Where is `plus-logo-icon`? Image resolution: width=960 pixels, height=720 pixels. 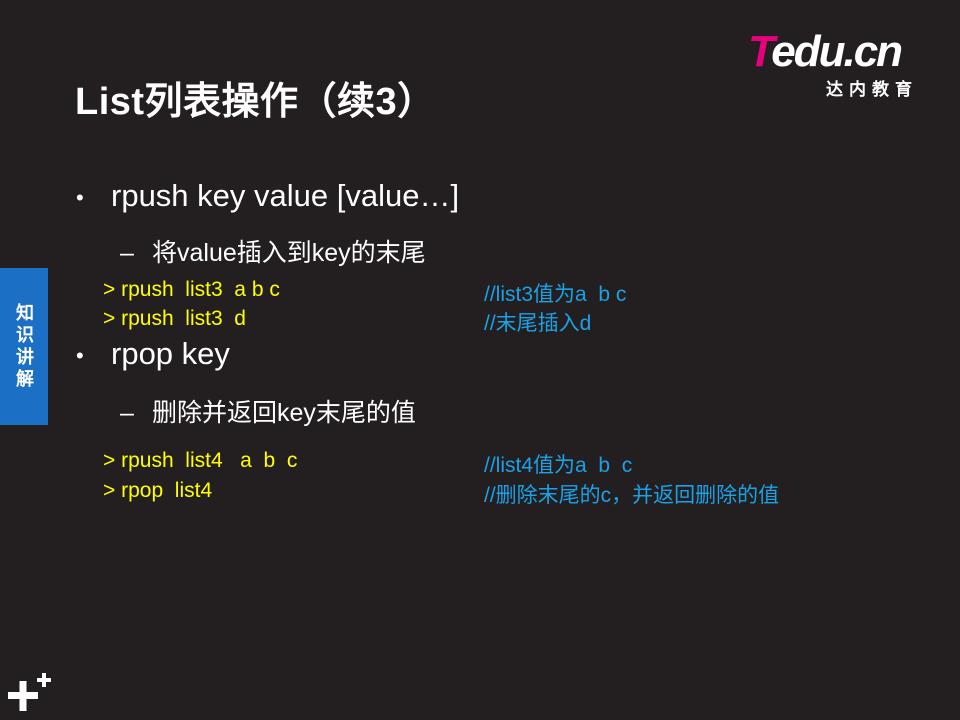 plus-logo-icon is located at coordinates (29, 692).